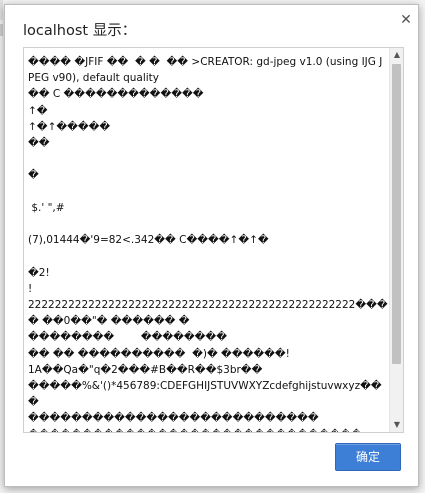 This screenshot has height=493, width=425. I want to click on close-icon: ✕, so click(406, 20).